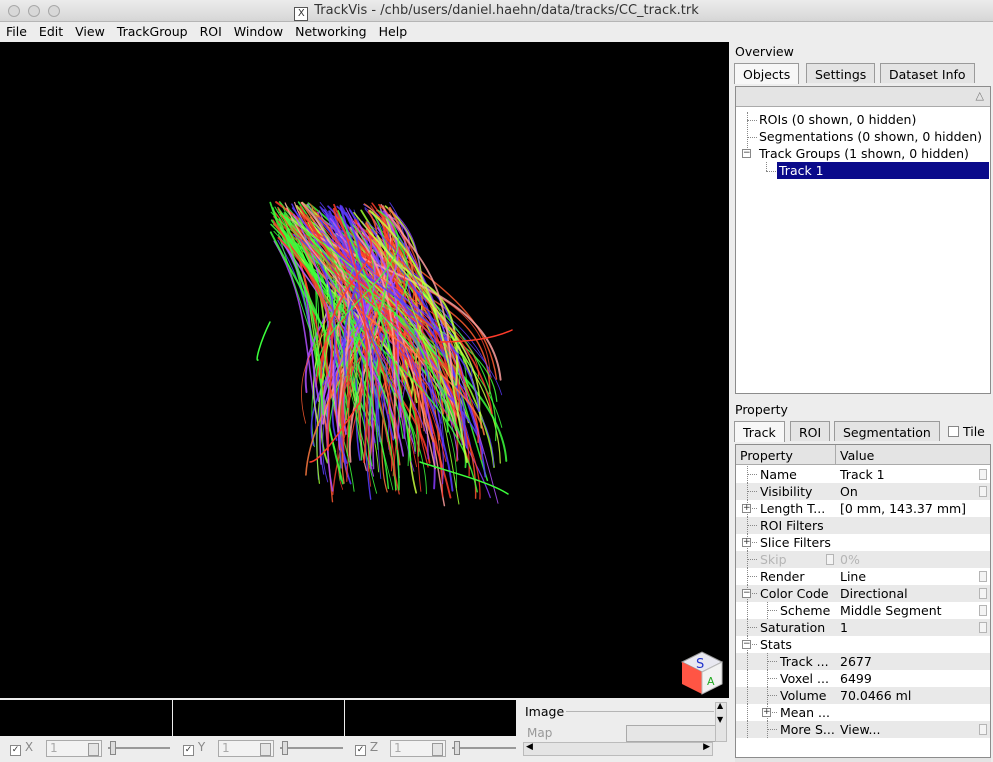 This screenshot has height=762, width=993. What do you see at coordinates (980, 95) in the screenshot?
I see `sort-ascending-icon: △` at bounding box center [980, 95].